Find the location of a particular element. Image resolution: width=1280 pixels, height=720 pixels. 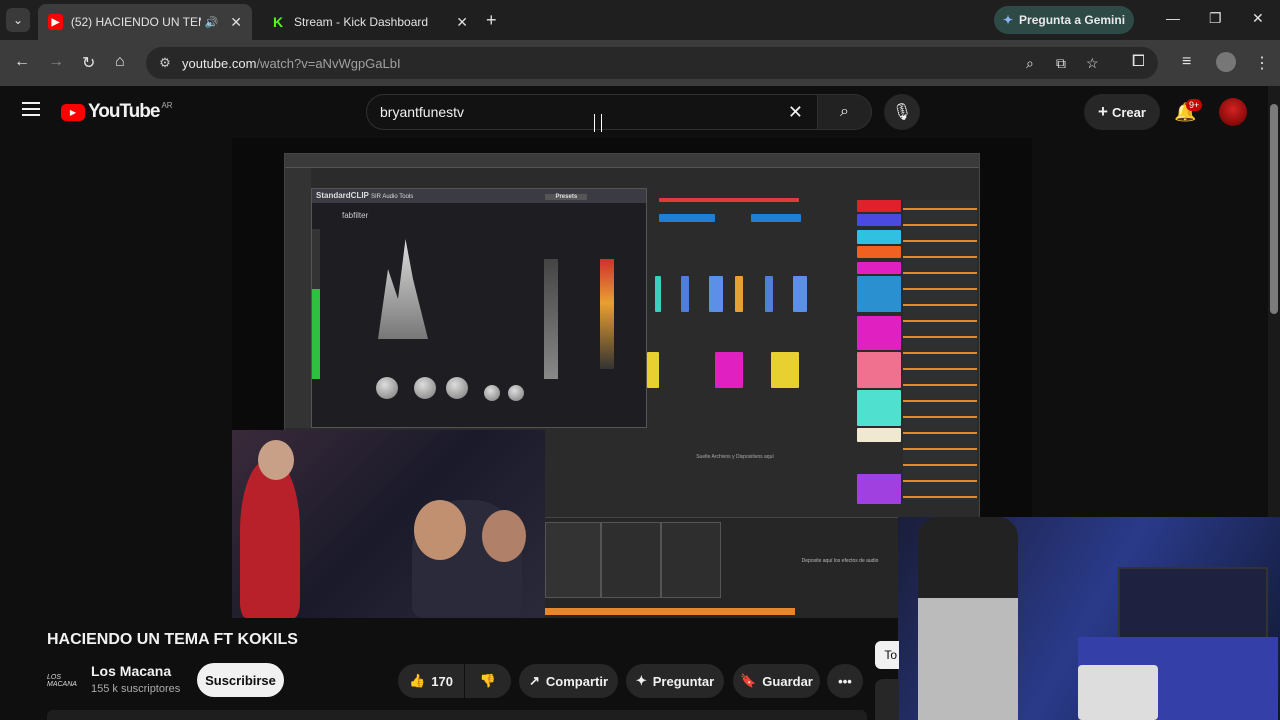

reload-icon: ↻ is located at coordinates (88, 63).